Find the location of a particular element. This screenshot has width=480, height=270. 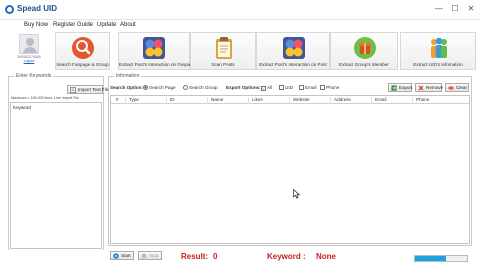

extract-post-interaction-post-button: Extract Post's Interaction on Post is located at coordinates (293, 51).